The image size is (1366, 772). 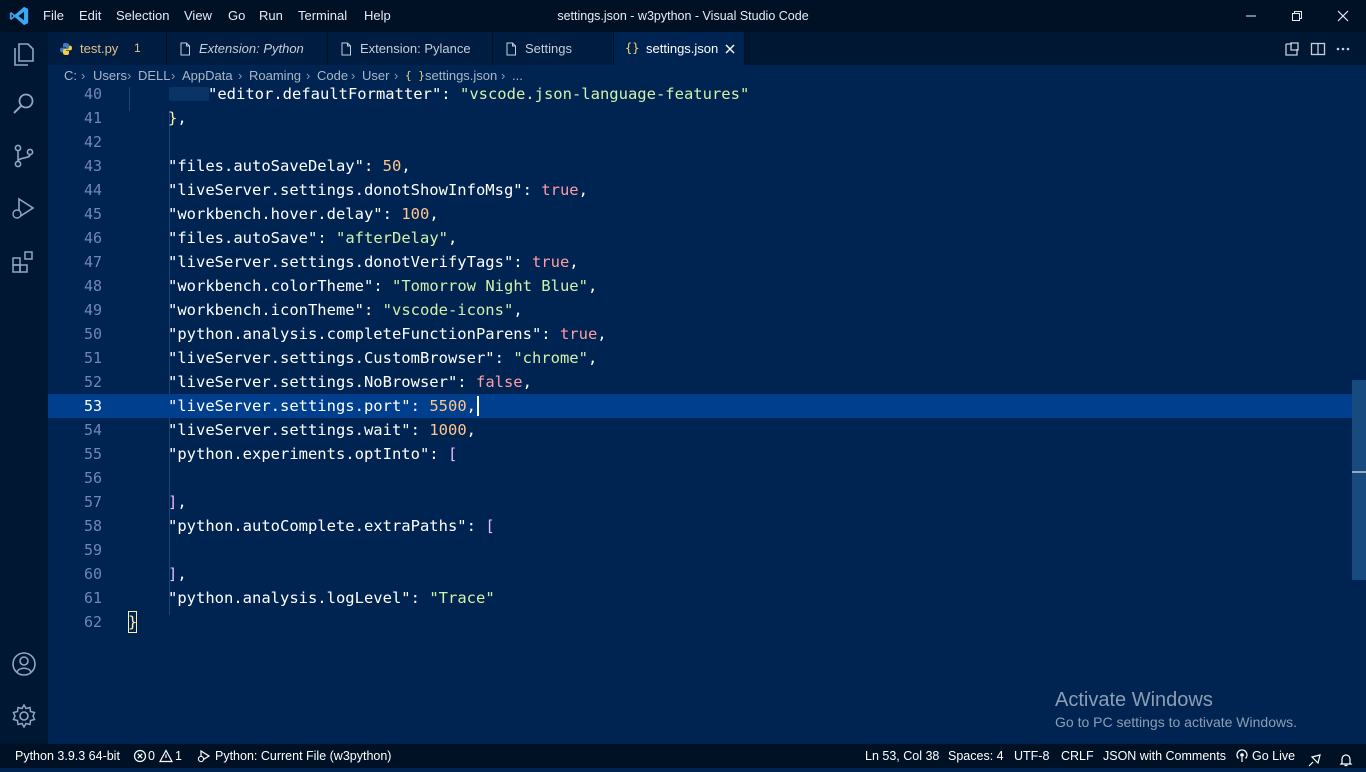 What do you see at coordinates (92, 310) in the screenshot?
I see `line-number: 49` at bounding box center [92, 310].